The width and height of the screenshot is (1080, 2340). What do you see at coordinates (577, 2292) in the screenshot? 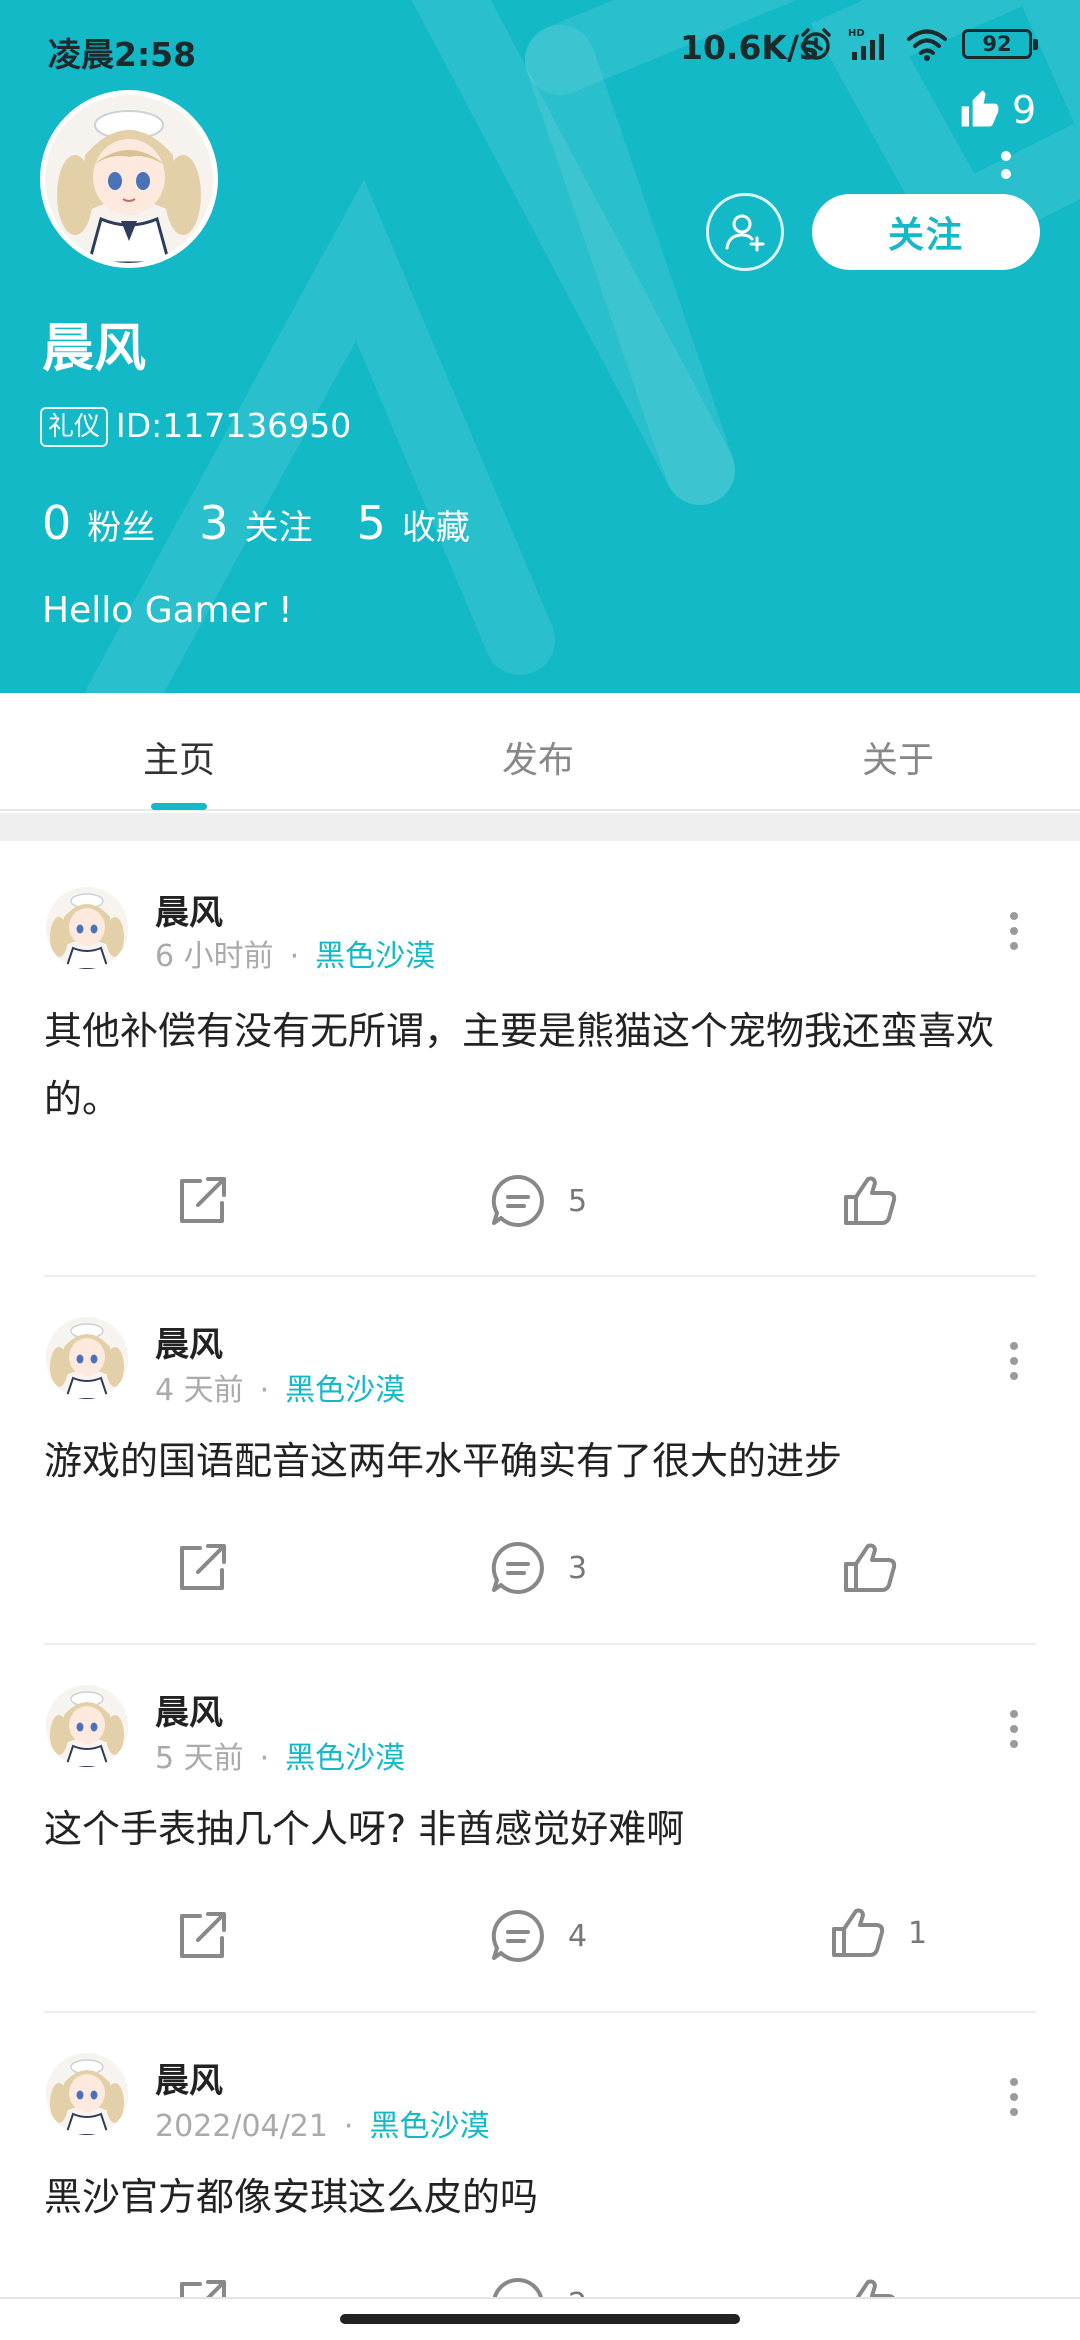
I see `comment-count: 2` at bounding box center [577, 2292].